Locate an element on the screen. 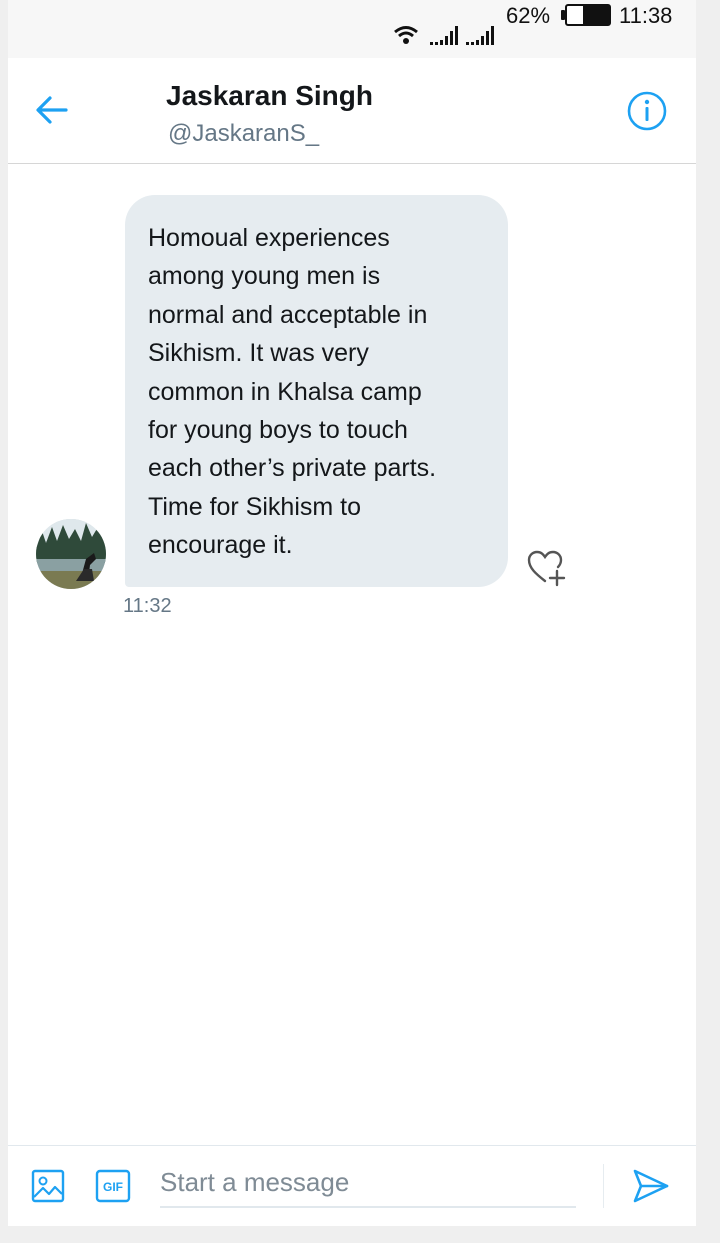  status-time: 11:38 is located at coordinates (646, 15).